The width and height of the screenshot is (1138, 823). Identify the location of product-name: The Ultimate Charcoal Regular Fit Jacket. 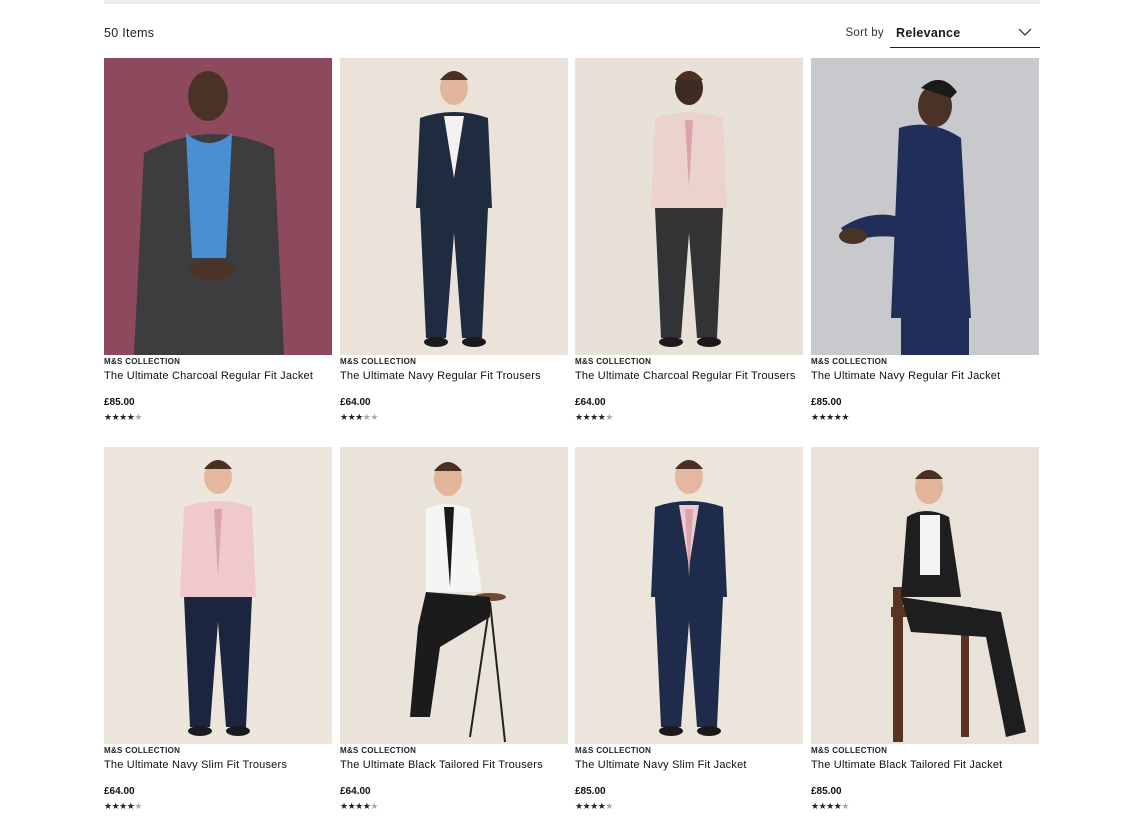
(220, 376).